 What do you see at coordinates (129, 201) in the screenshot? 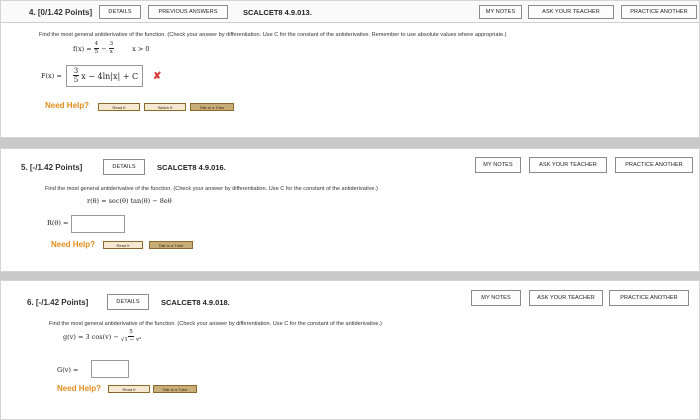
I see `question-5-function: r(θ) = sec(θ) tan(θ) − 8eθ` at bounding box center [129, 201].